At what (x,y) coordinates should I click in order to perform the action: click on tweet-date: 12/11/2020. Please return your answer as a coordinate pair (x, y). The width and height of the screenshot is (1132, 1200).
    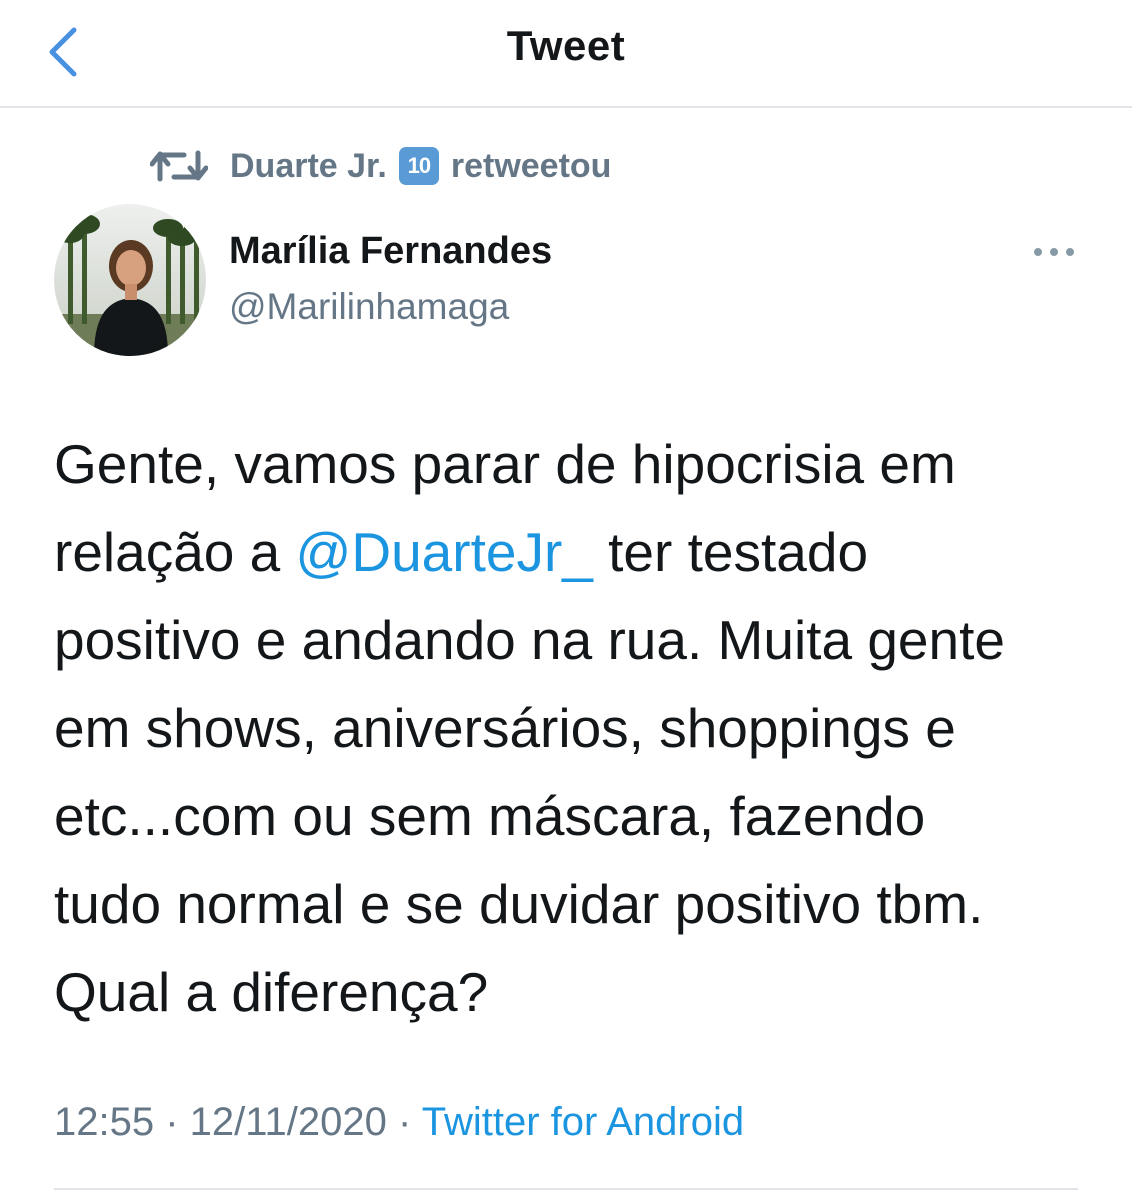
    Looking at the image, I should click on (288, 1122).